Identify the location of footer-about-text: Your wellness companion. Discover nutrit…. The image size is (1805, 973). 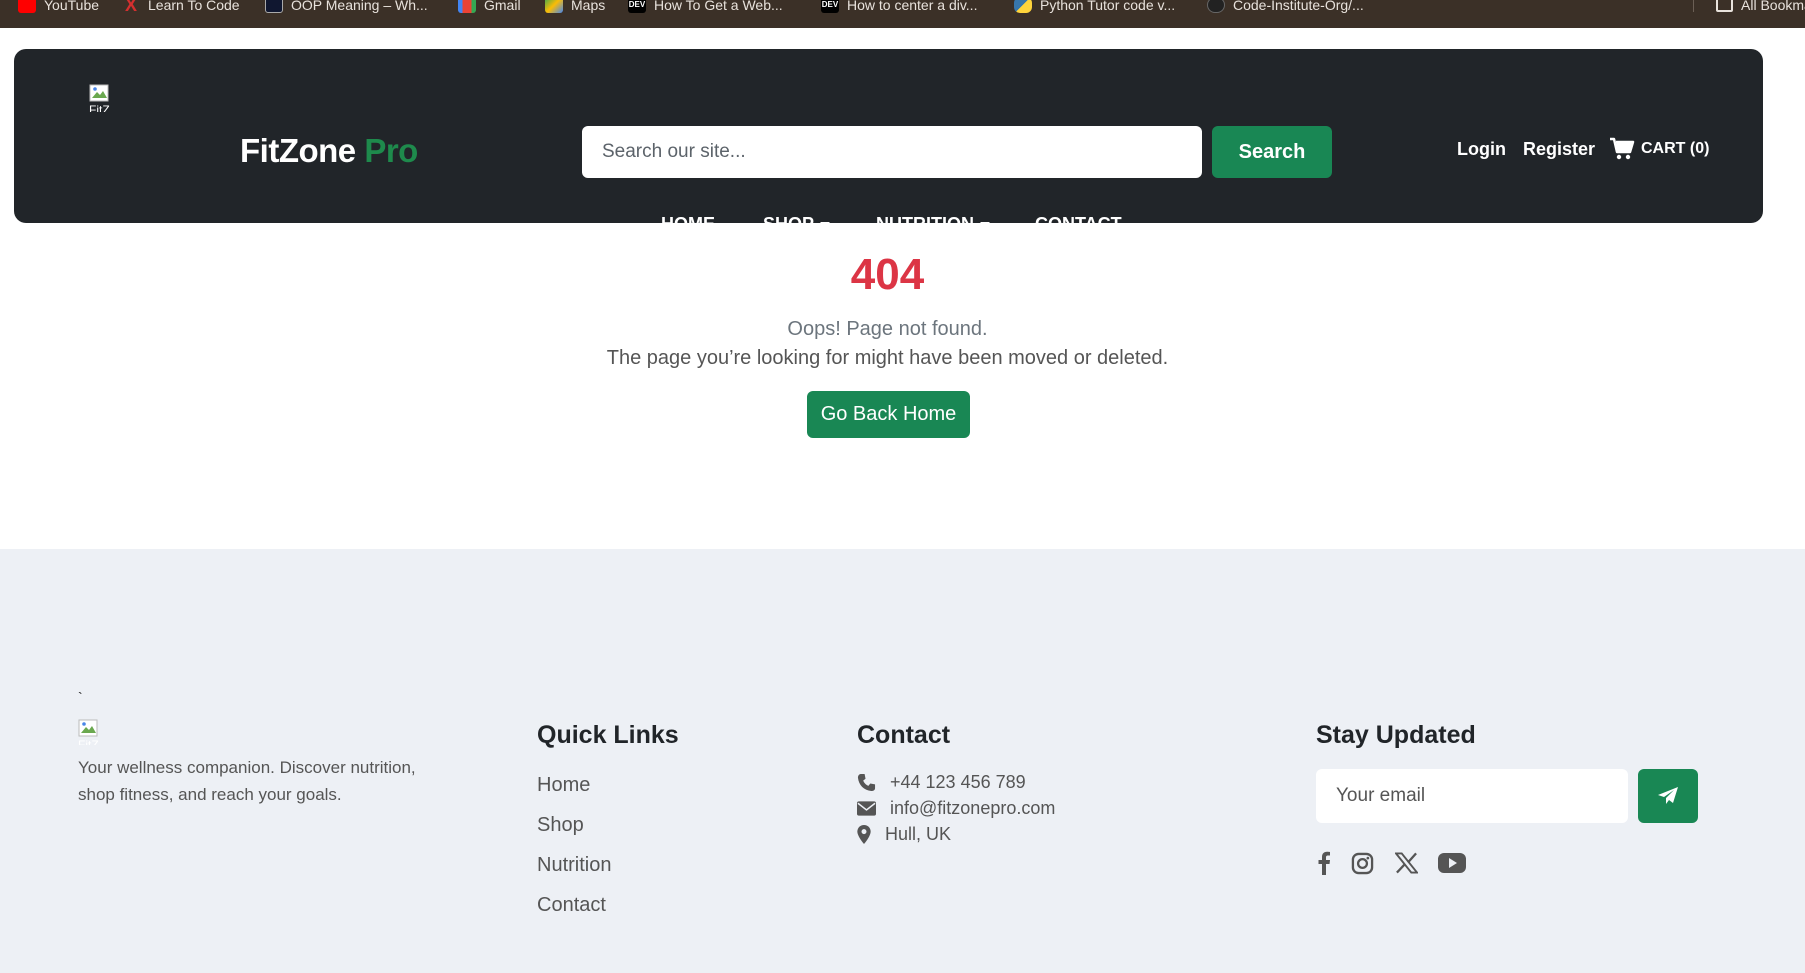
(247, 781).